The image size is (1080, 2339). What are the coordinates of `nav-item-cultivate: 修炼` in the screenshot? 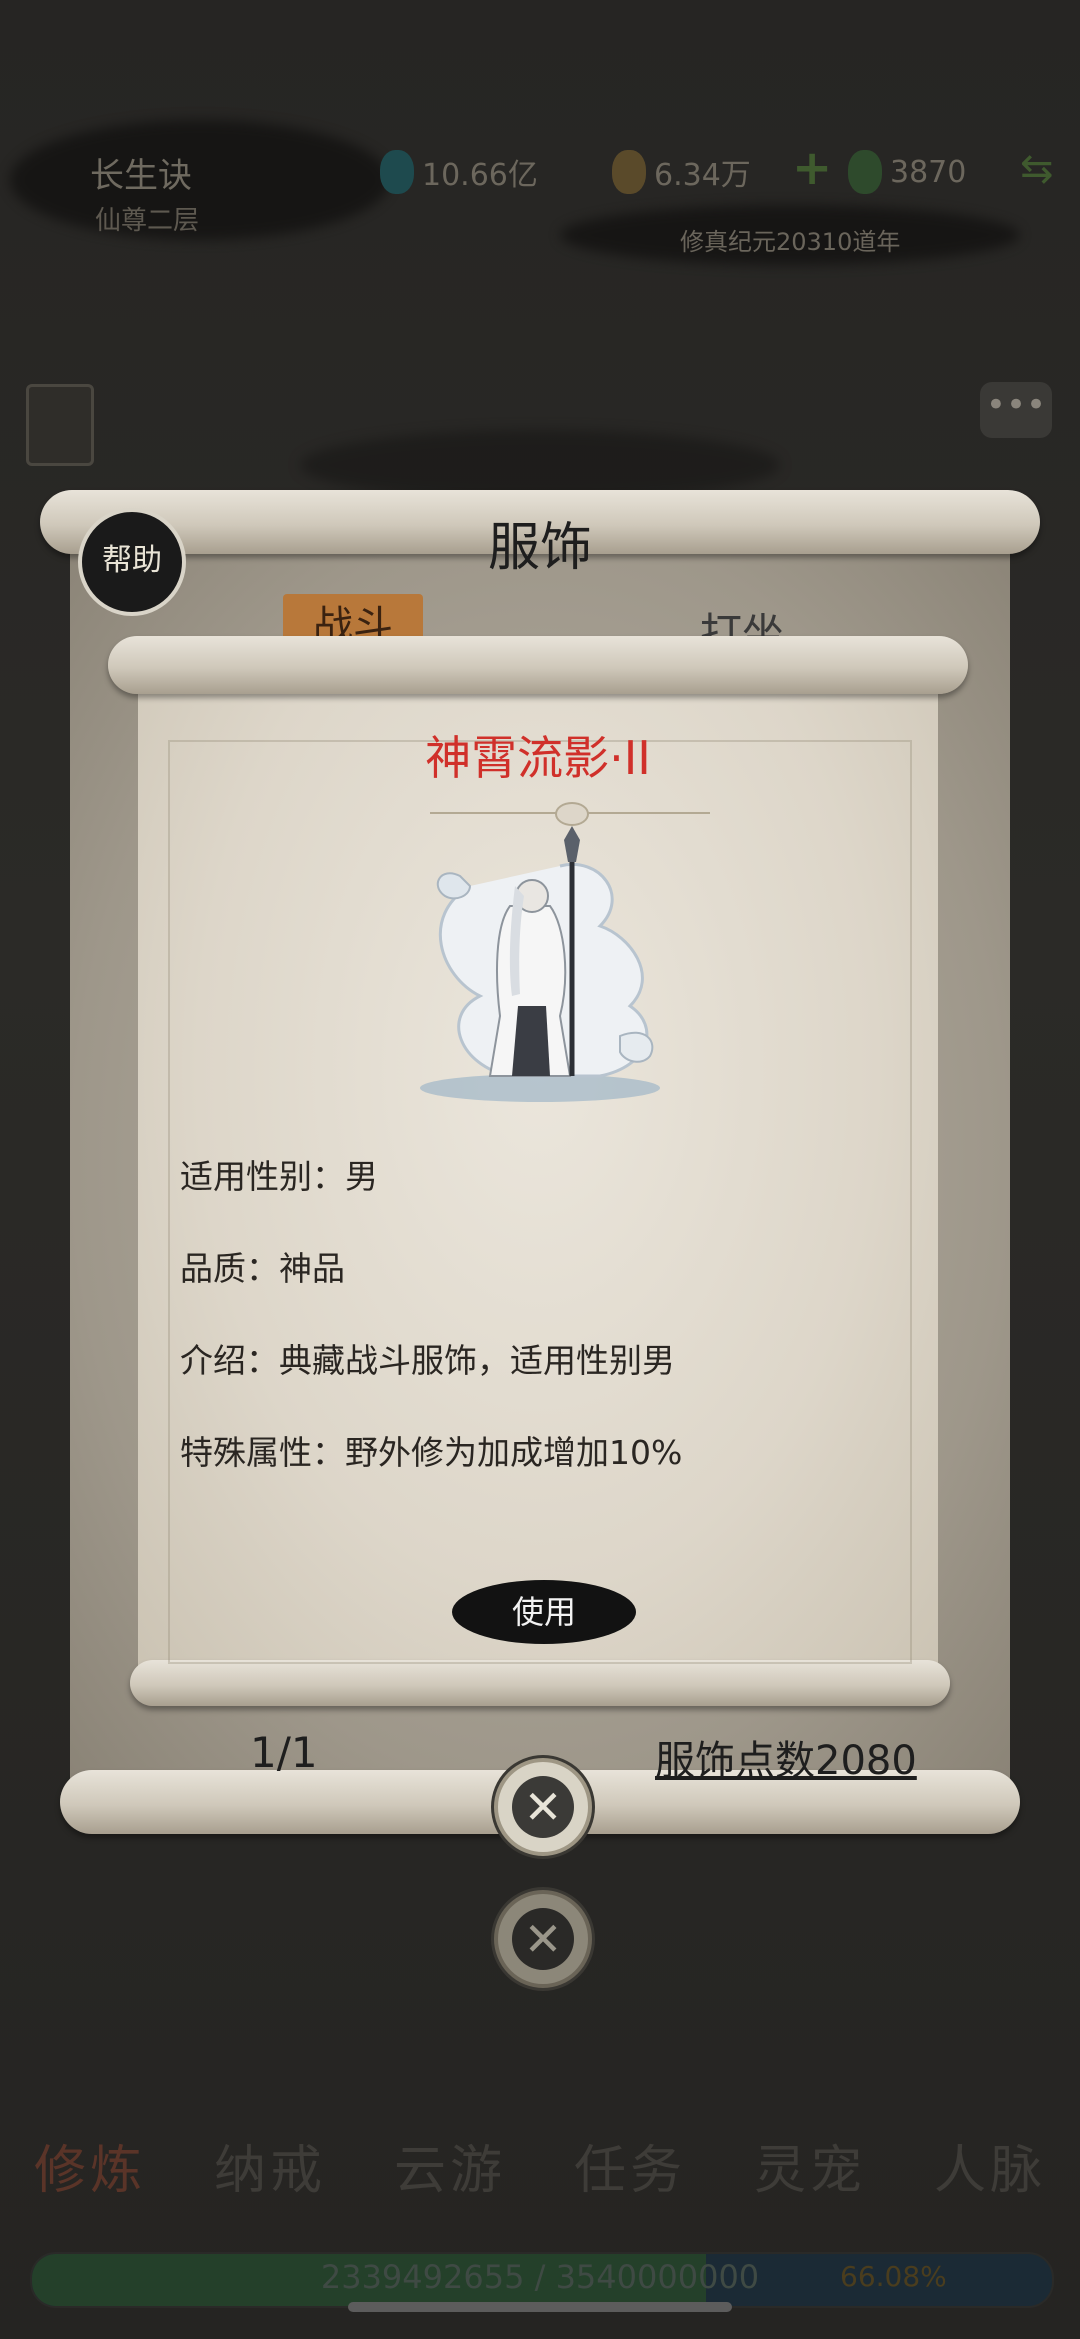 It's located at (90, 2164).